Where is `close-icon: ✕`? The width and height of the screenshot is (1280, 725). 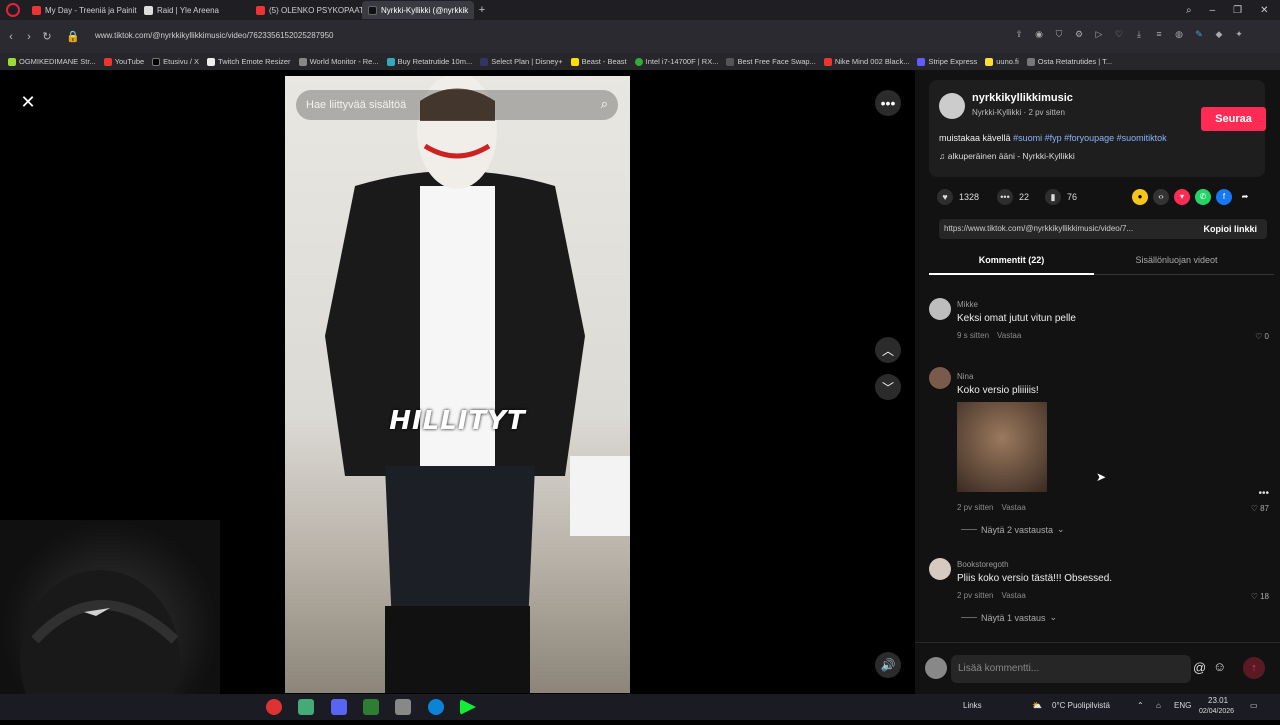 close-icon: ✕ is located at coordinates (28, 102).